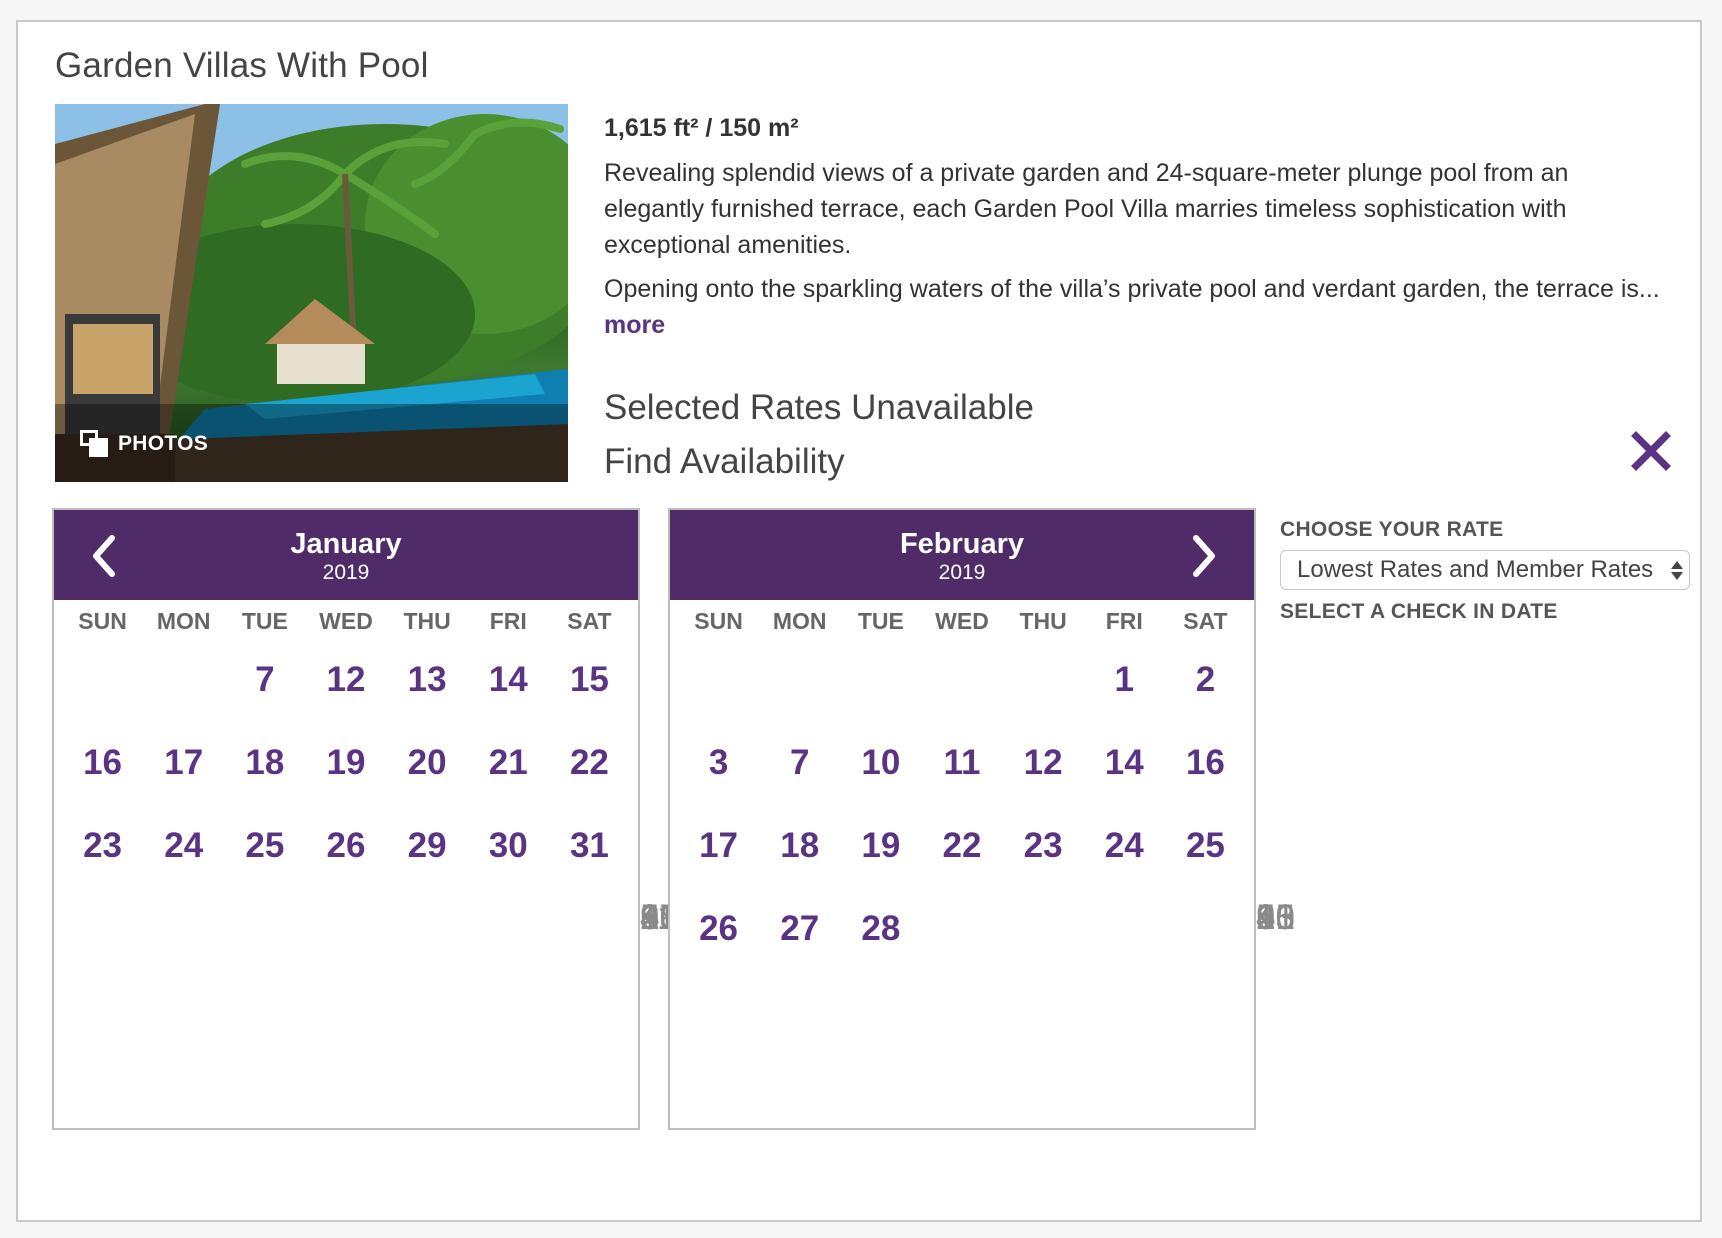 The height and width of the screenshot is (1238, 1722). What do you see at coordinates (508, 762) in the screenshot?
I see `available-day: 21` at bounding box center [508, 762].